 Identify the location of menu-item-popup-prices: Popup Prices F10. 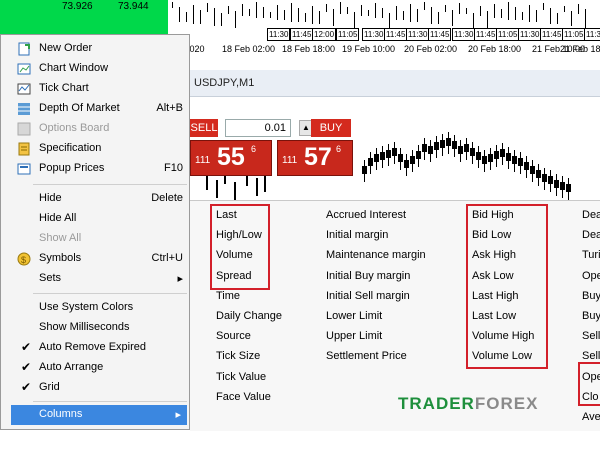
(95, 169).